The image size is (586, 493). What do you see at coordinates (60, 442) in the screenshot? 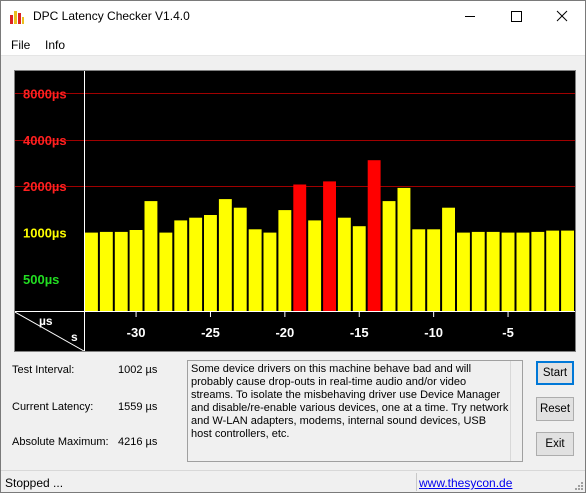
I see `absolute-max-label: Absolute Maximum:` at bounding box center [60, 442].